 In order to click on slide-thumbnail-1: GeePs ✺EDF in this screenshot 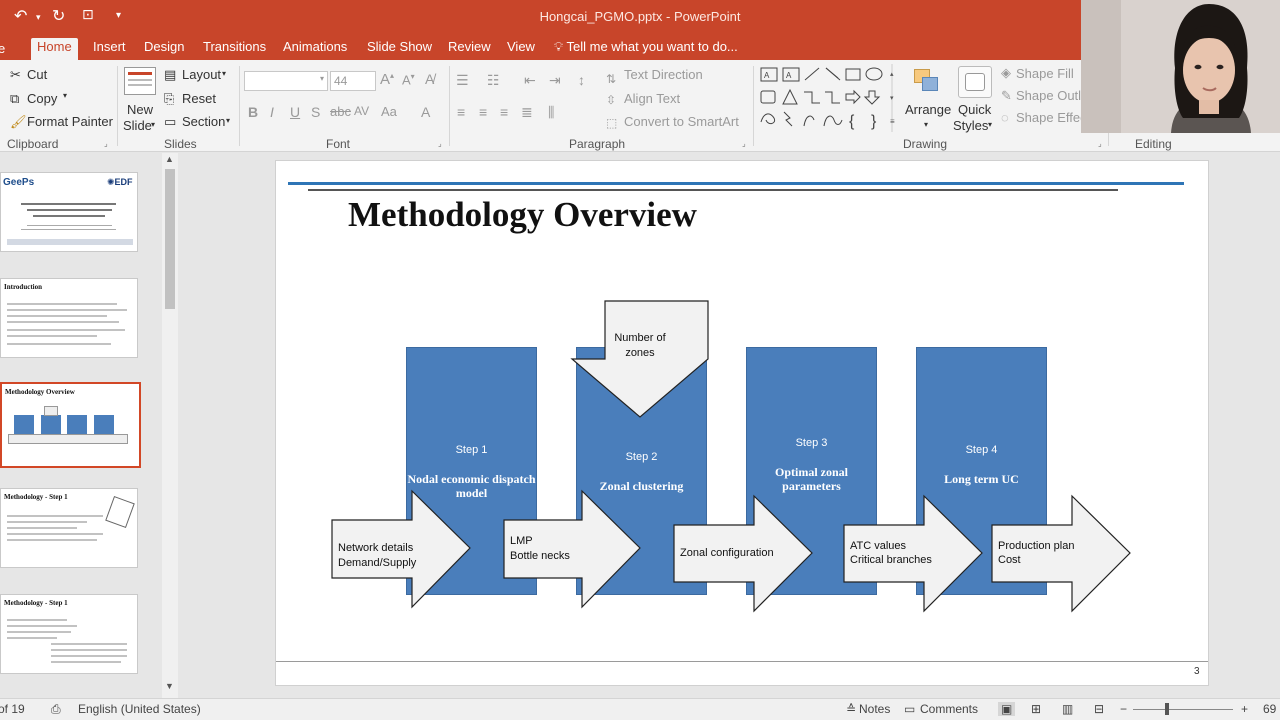, I will do `click(69, 212)`.